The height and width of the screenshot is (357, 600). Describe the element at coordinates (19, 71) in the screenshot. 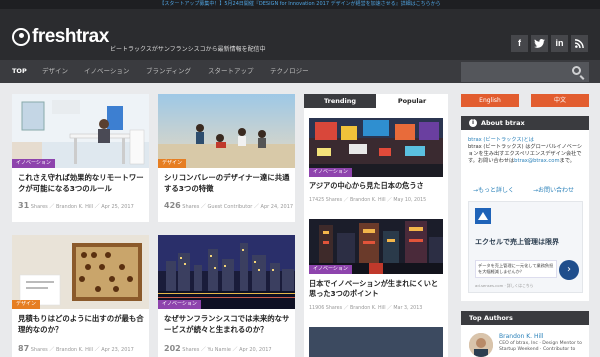

I see `nav-item-top: TOP` at that location.